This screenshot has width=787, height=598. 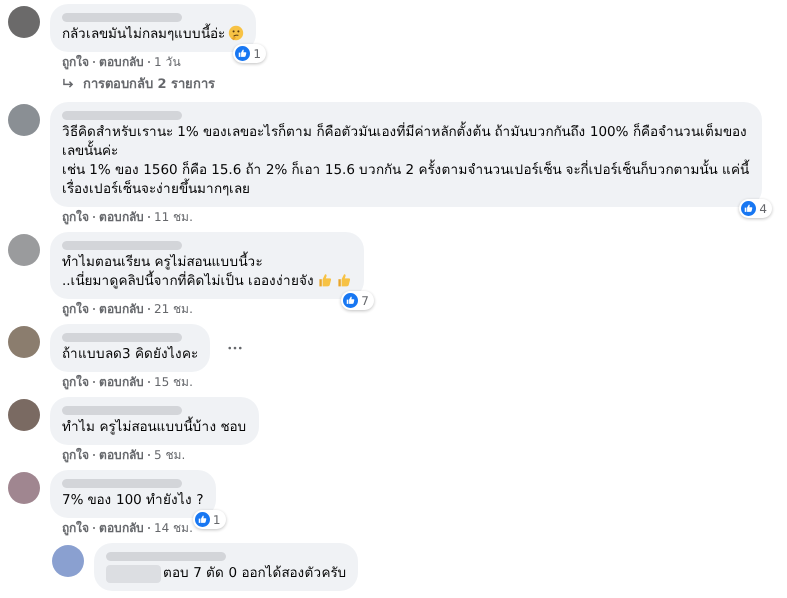 What do you see at coordinates (755, 208) in the screenshot?
I see `like-reaction-badge: 4` at bounding box center [755, 208].